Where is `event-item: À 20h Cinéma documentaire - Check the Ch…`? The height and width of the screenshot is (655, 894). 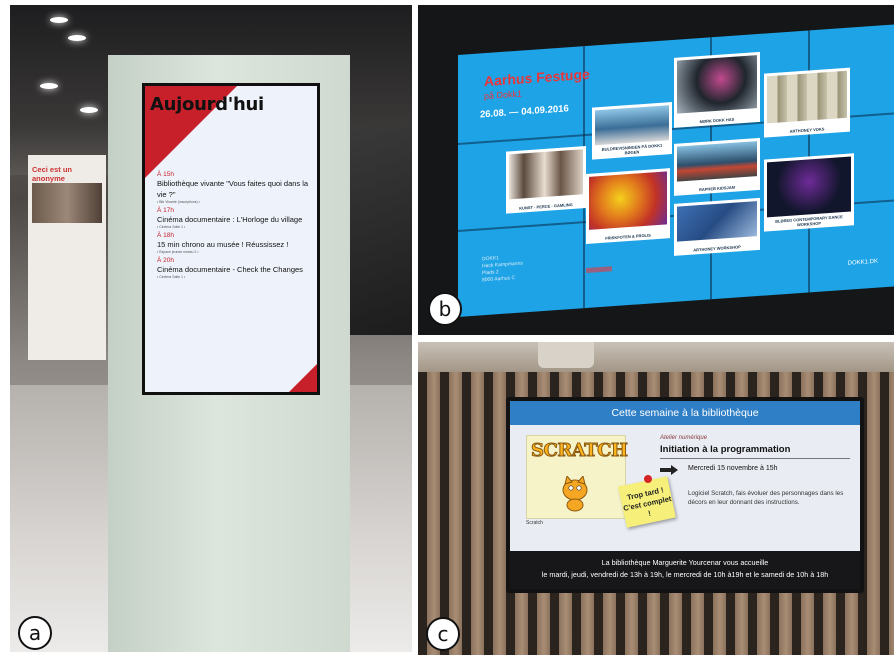
event-item: À 20h Cinéma documentaire - Check the Ch… is located at coordinates (236, 268).